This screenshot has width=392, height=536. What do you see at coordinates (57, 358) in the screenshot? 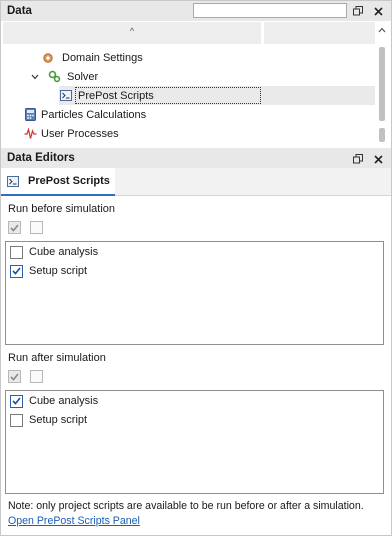
I see `run-after-label: Run after simulation` at bounding box center [57, 358].